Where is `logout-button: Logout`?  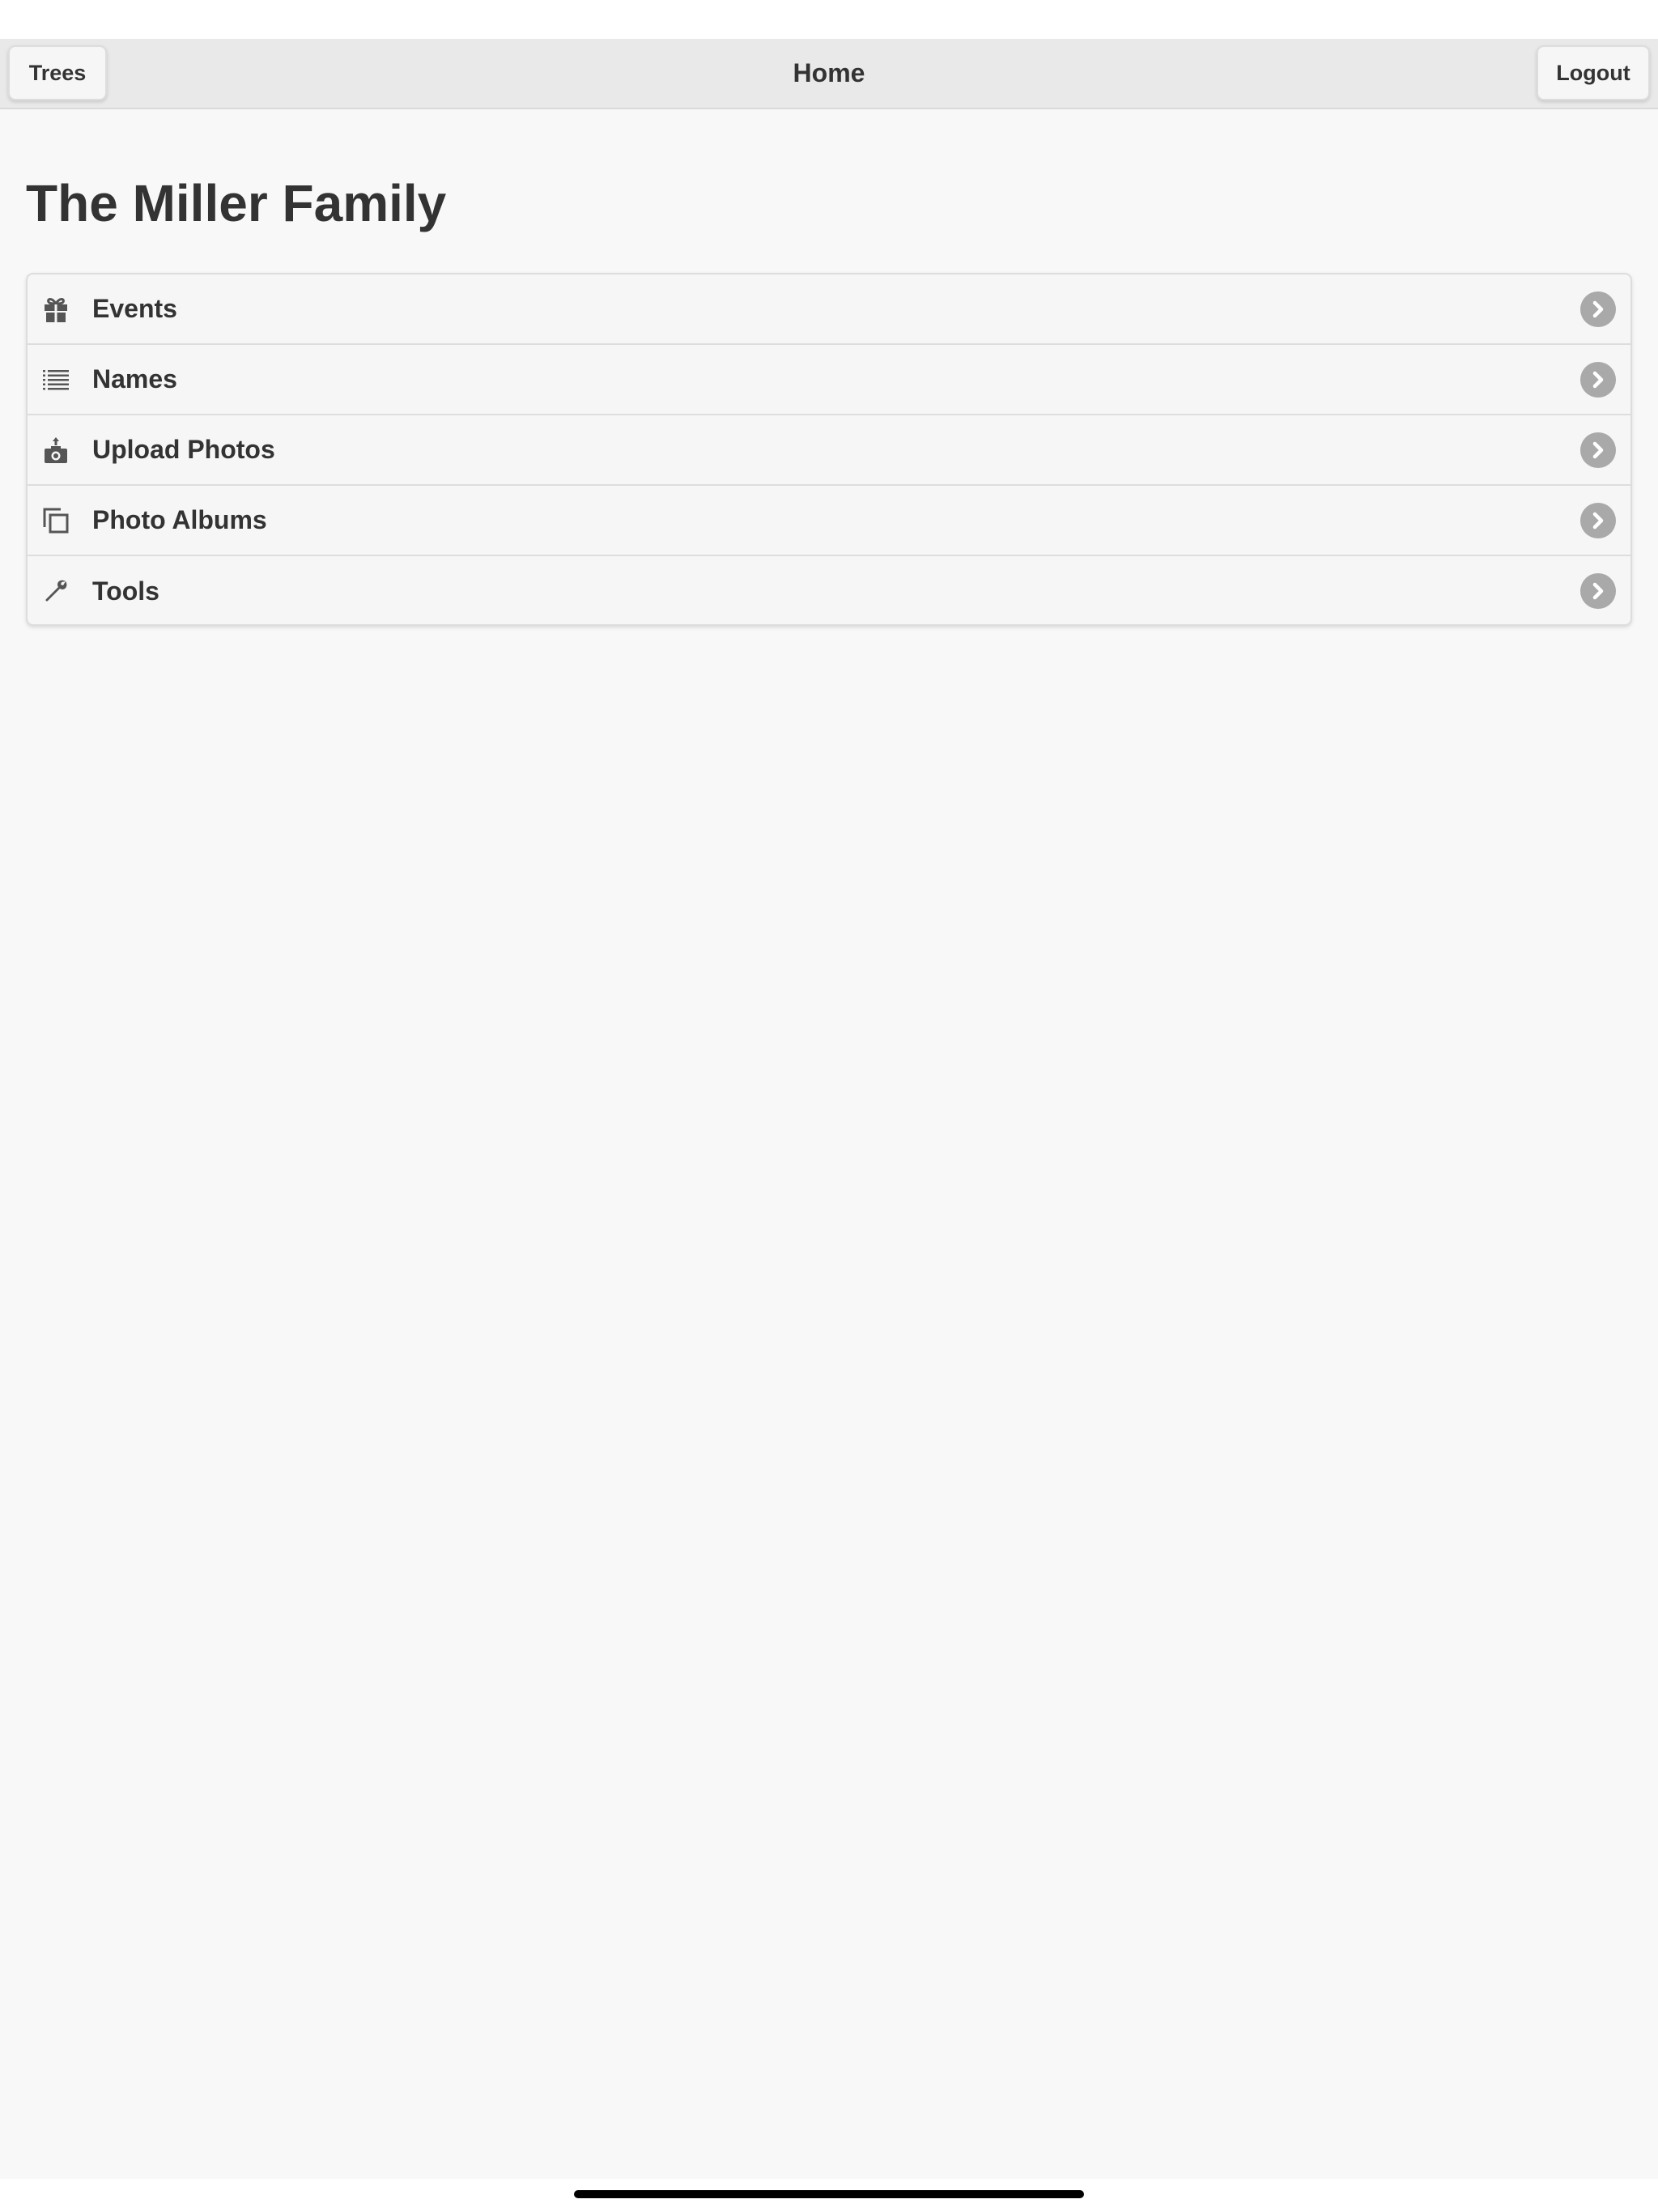
logout-button: Logout is located at coordinates (1593, 73).